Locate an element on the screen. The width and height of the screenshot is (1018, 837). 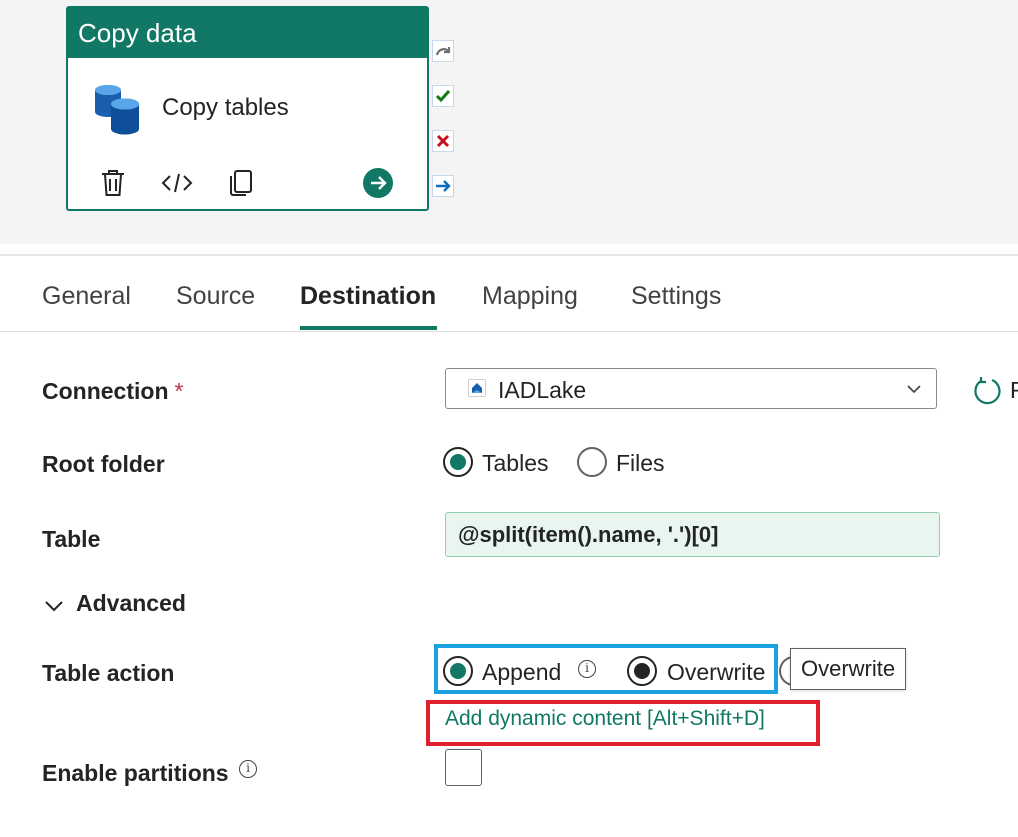
tab-destination: Destination is located at coordinates (368, 296).